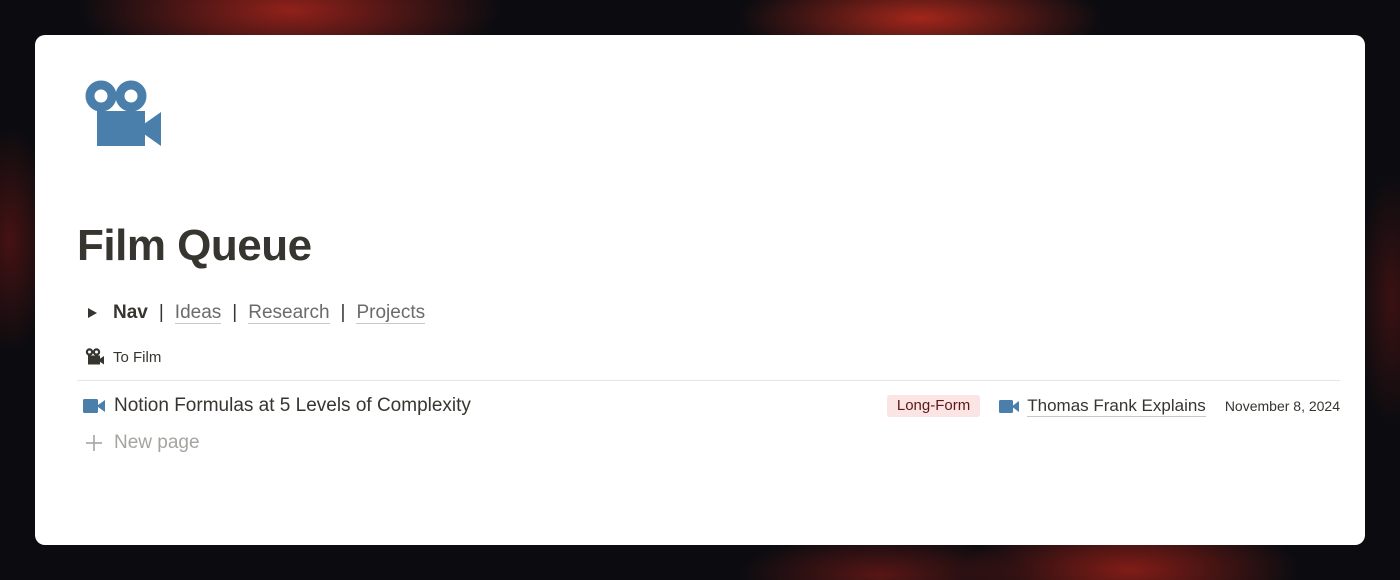 This screenshot has width=1400, height=580. Describe the element at coordinates (94, 443) in the screenshot. I see `plus-icon` at that location.